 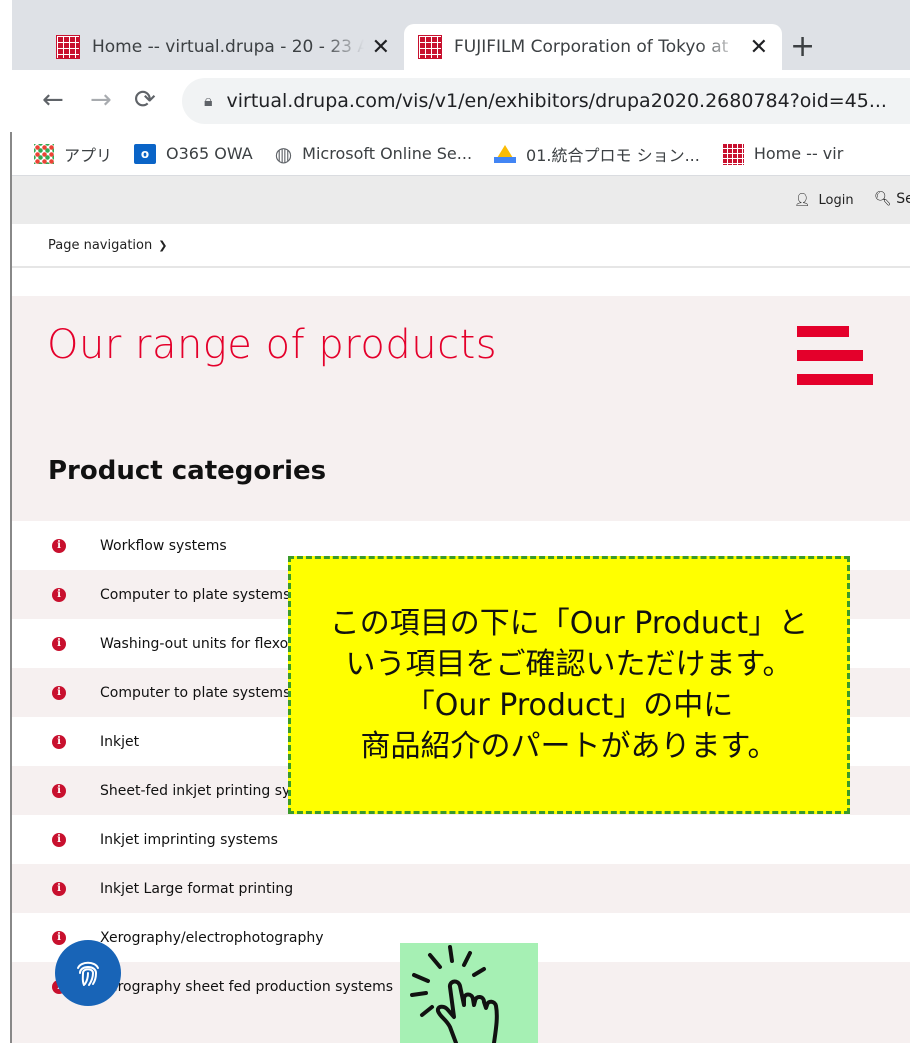 What do you see at coordinates (145, 153) in the screenshot?
I see `outlook-icon: o` at bounding box center [145, 153].